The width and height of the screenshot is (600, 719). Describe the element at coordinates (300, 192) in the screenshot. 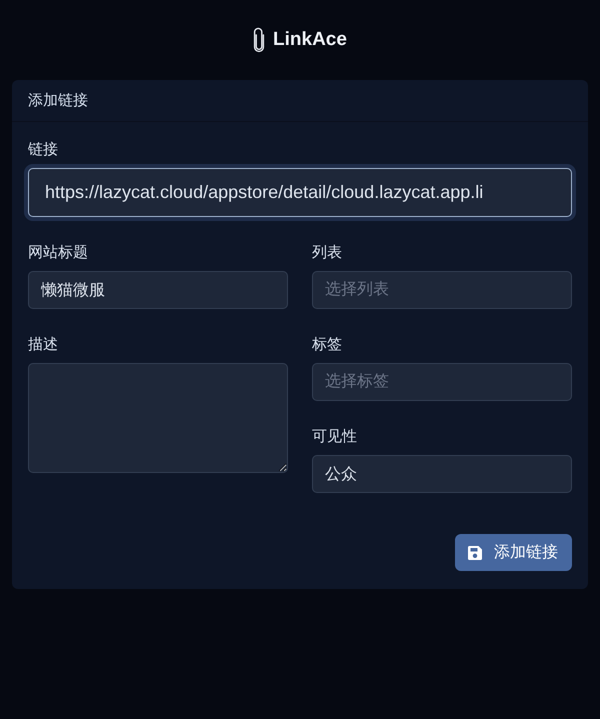

I see `url-field: https://lazycat.cloud/appstore/detail/cloud.lazycat.app.li` at that location.